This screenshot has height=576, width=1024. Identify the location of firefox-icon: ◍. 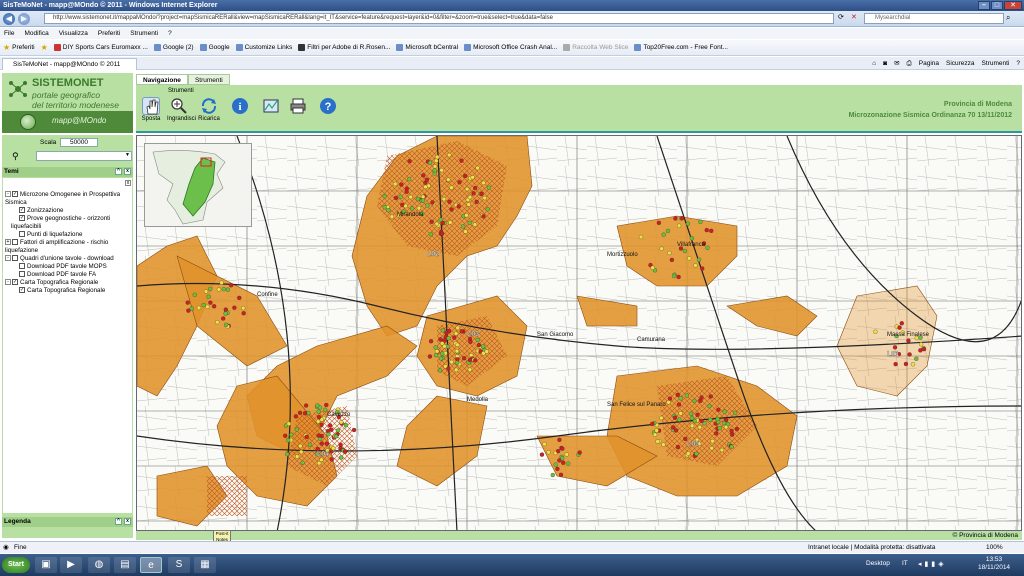
(99, 565).